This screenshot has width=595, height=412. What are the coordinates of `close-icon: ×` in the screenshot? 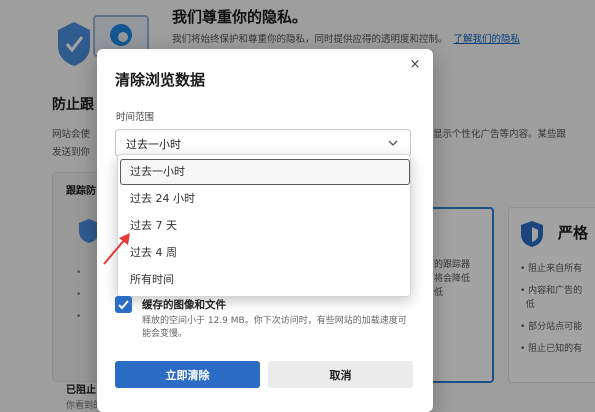 It's located at (415, 65).